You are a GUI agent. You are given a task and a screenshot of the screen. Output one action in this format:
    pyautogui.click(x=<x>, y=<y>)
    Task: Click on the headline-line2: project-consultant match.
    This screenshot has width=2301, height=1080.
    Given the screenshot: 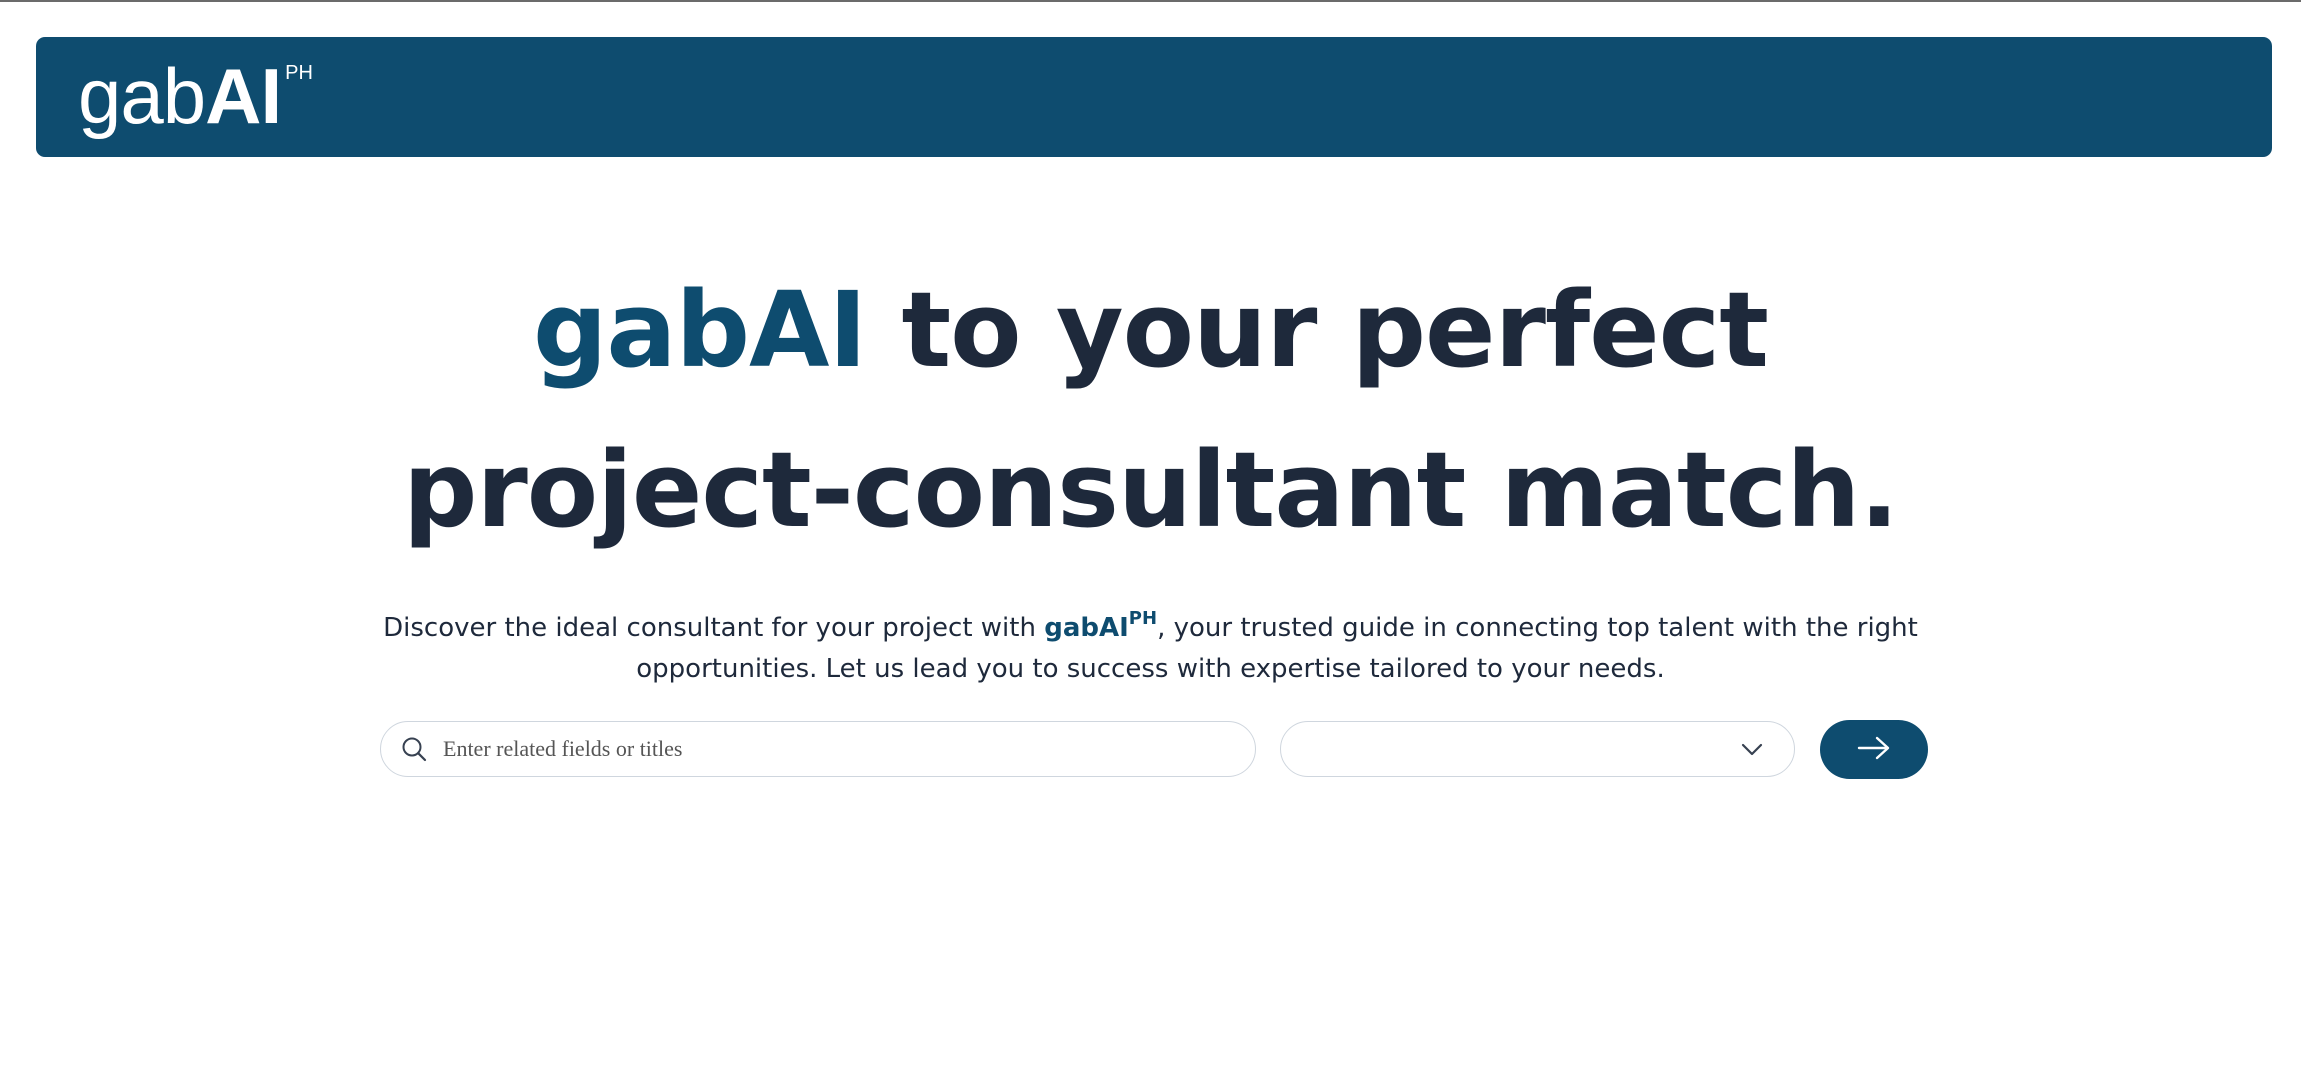 What is the action you would take?
    pyautogui.click(x=1151, y=490)
    